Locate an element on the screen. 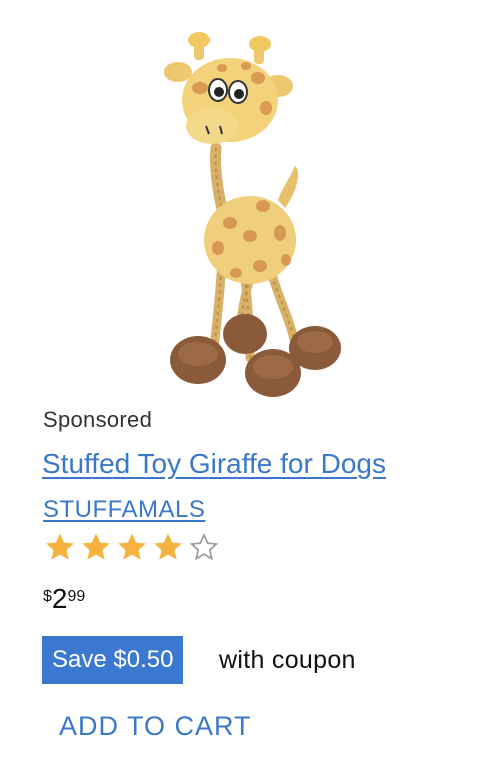  star-rating is located at coordinates (132, 547).